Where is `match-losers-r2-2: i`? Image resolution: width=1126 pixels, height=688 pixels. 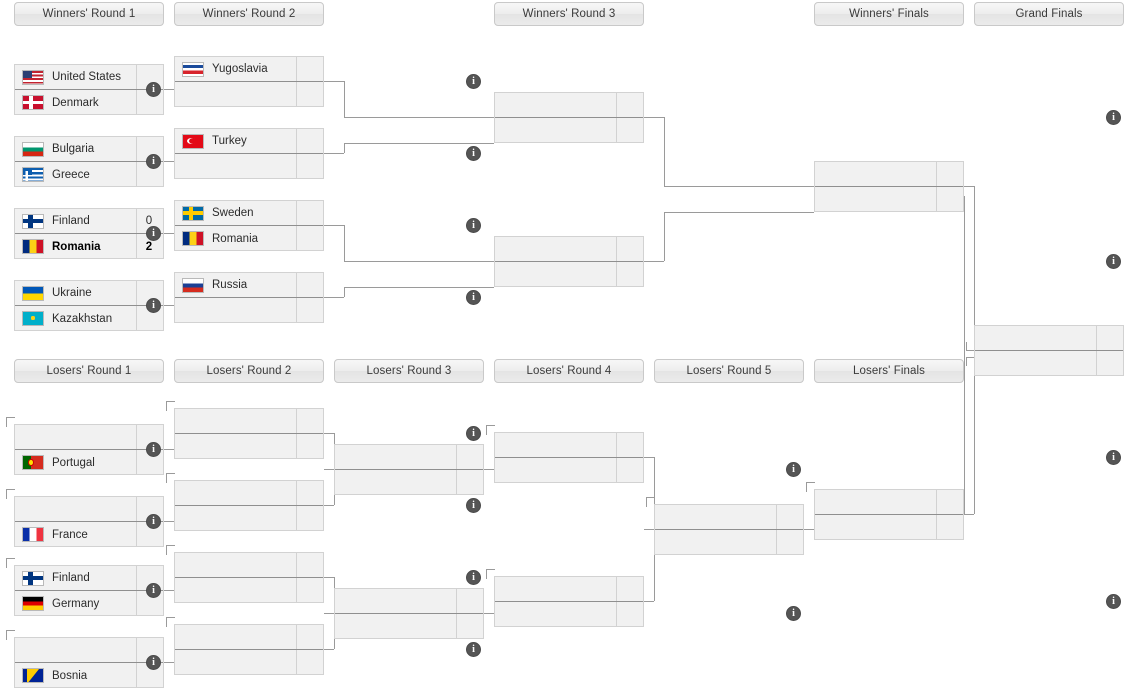
match-losers-r2-2: i is located at coordinates (327, 505).